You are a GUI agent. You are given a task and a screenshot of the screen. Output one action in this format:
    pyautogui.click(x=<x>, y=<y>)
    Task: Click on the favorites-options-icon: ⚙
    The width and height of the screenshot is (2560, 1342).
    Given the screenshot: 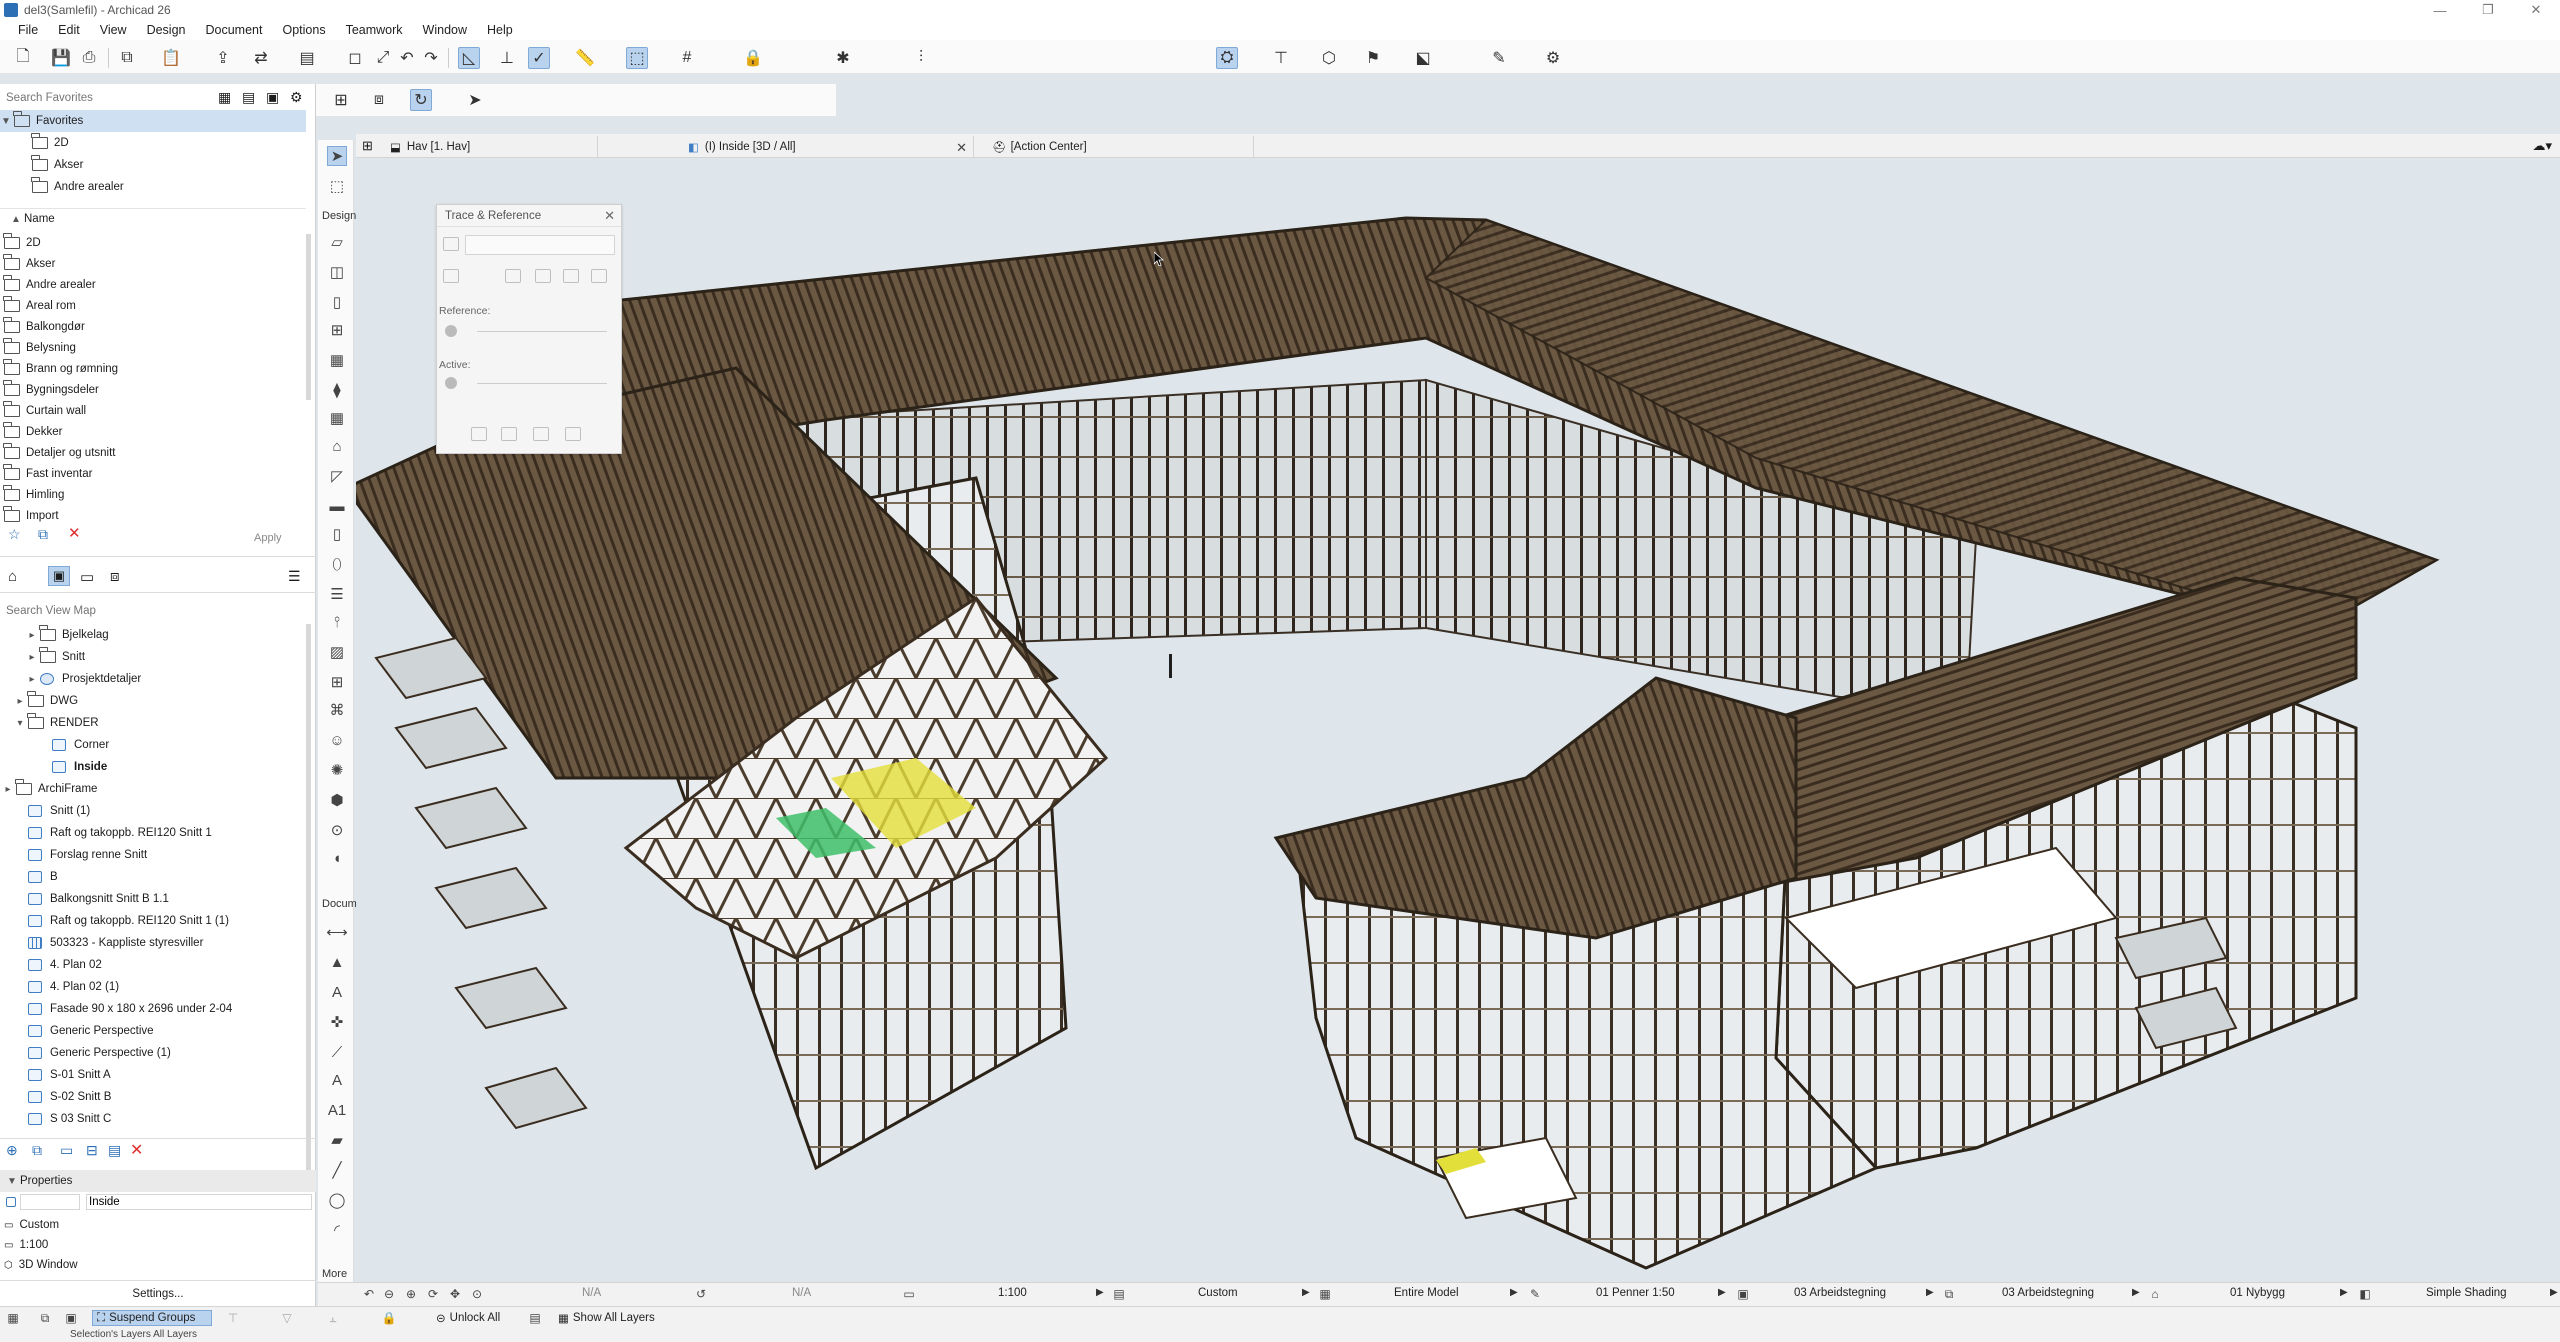 What is the action you would take?
    pyautogui.click(x=296, y=97)
    